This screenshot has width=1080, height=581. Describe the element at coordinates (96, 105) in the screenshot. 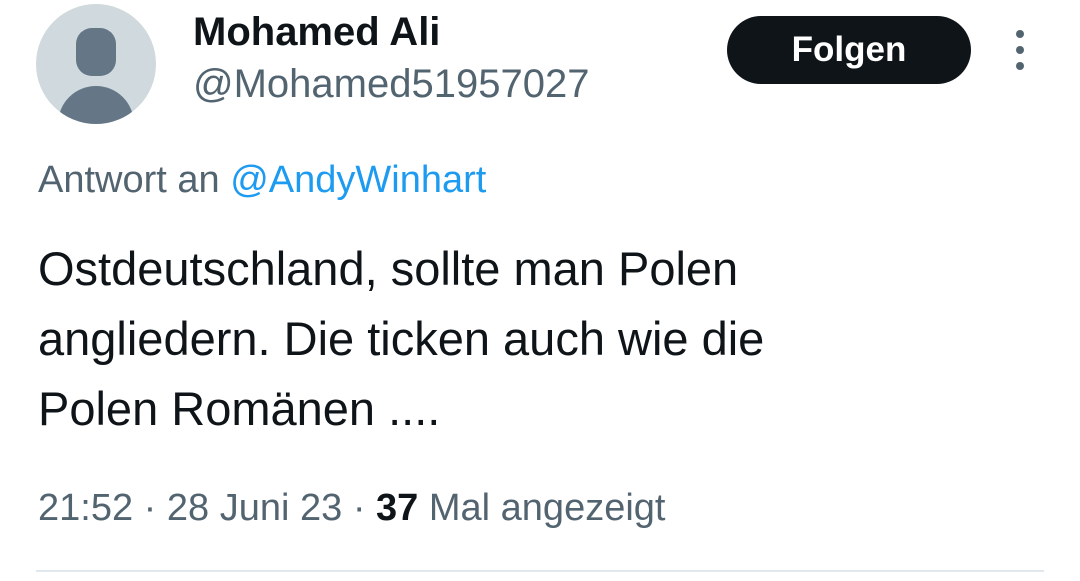

I see `avatar-shoulders` at that location.